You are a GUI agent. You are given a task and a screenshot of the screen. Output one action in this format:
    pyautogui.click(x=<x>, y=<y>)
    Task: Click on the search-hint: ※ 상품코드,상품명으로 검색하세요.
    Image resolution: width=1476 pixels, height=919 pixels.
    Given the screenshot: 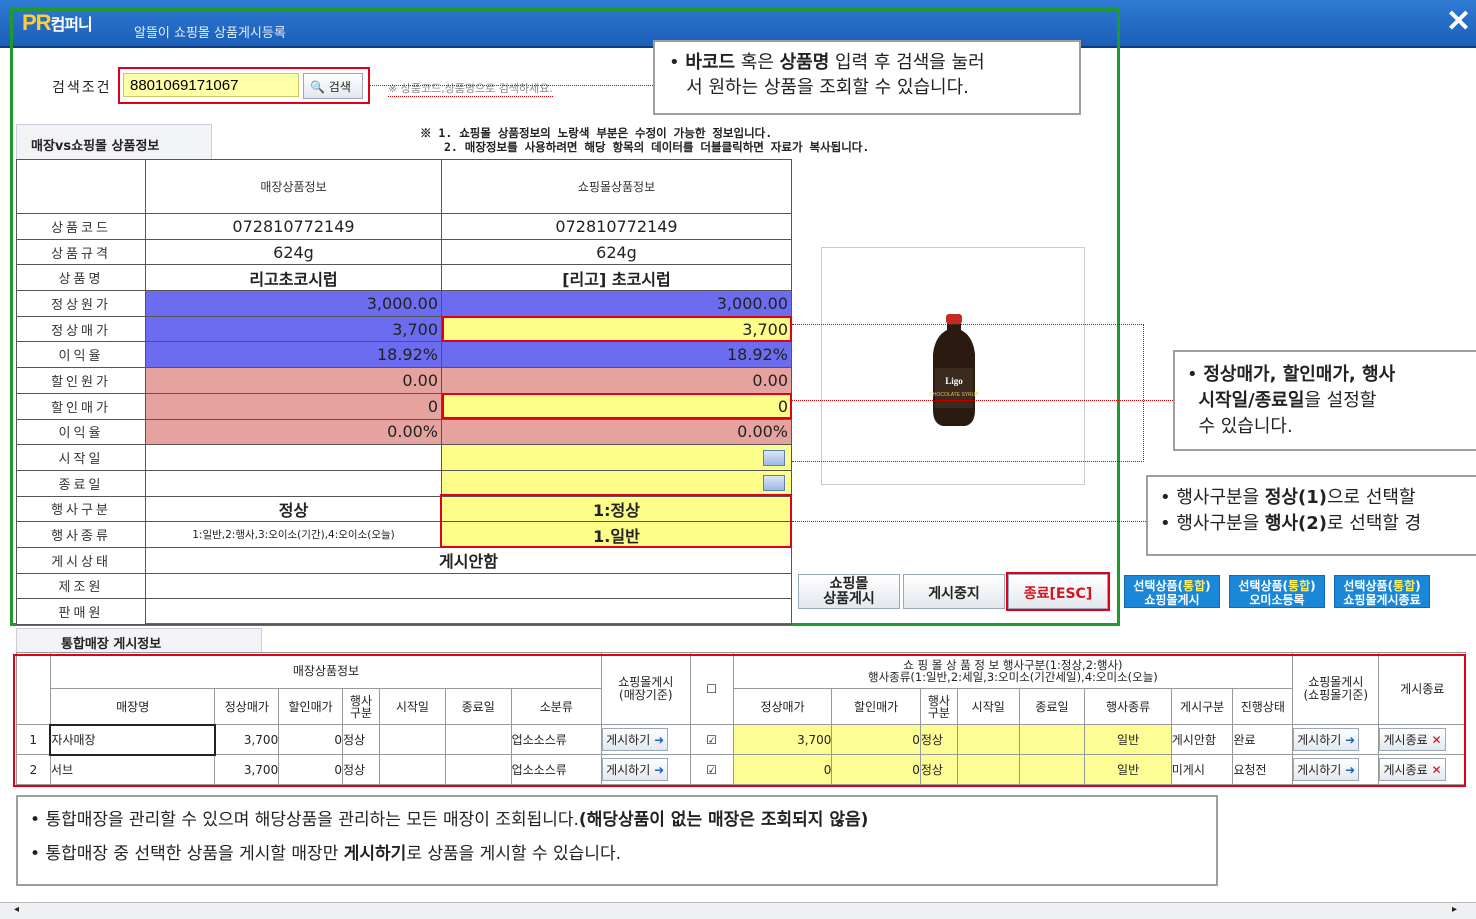 What is the action you would take?
    pyautogui.click(x=470, y=89)
    